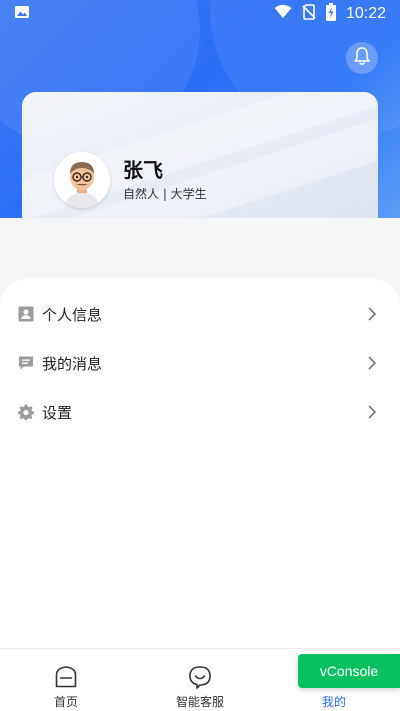  I want to click on person-card-icon, so click(26, 314).